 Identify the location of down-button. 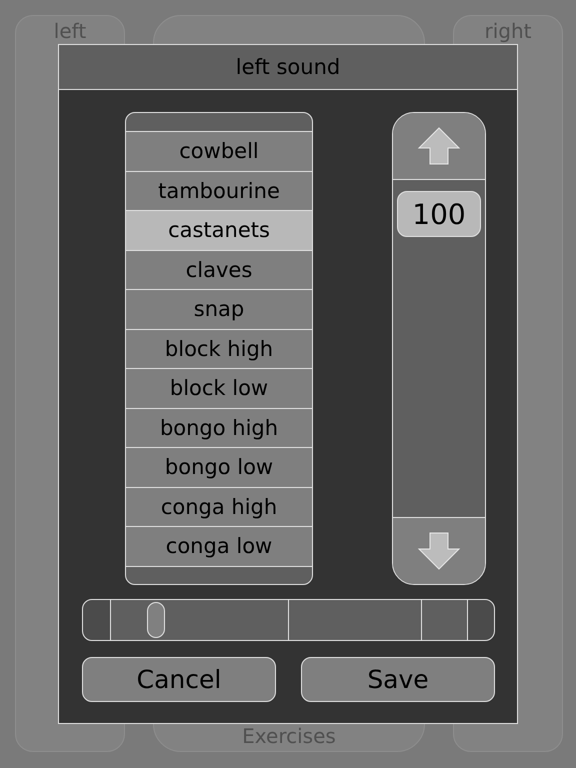
(439, 550).